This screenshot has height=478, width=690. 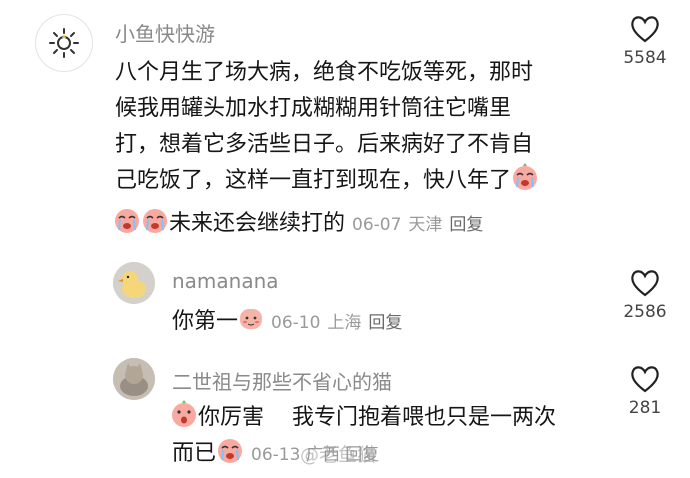 What do you see at coordinates (645, 312) in the screenshot?
I see `like-count: 2586` at bounding box center [645, 312].